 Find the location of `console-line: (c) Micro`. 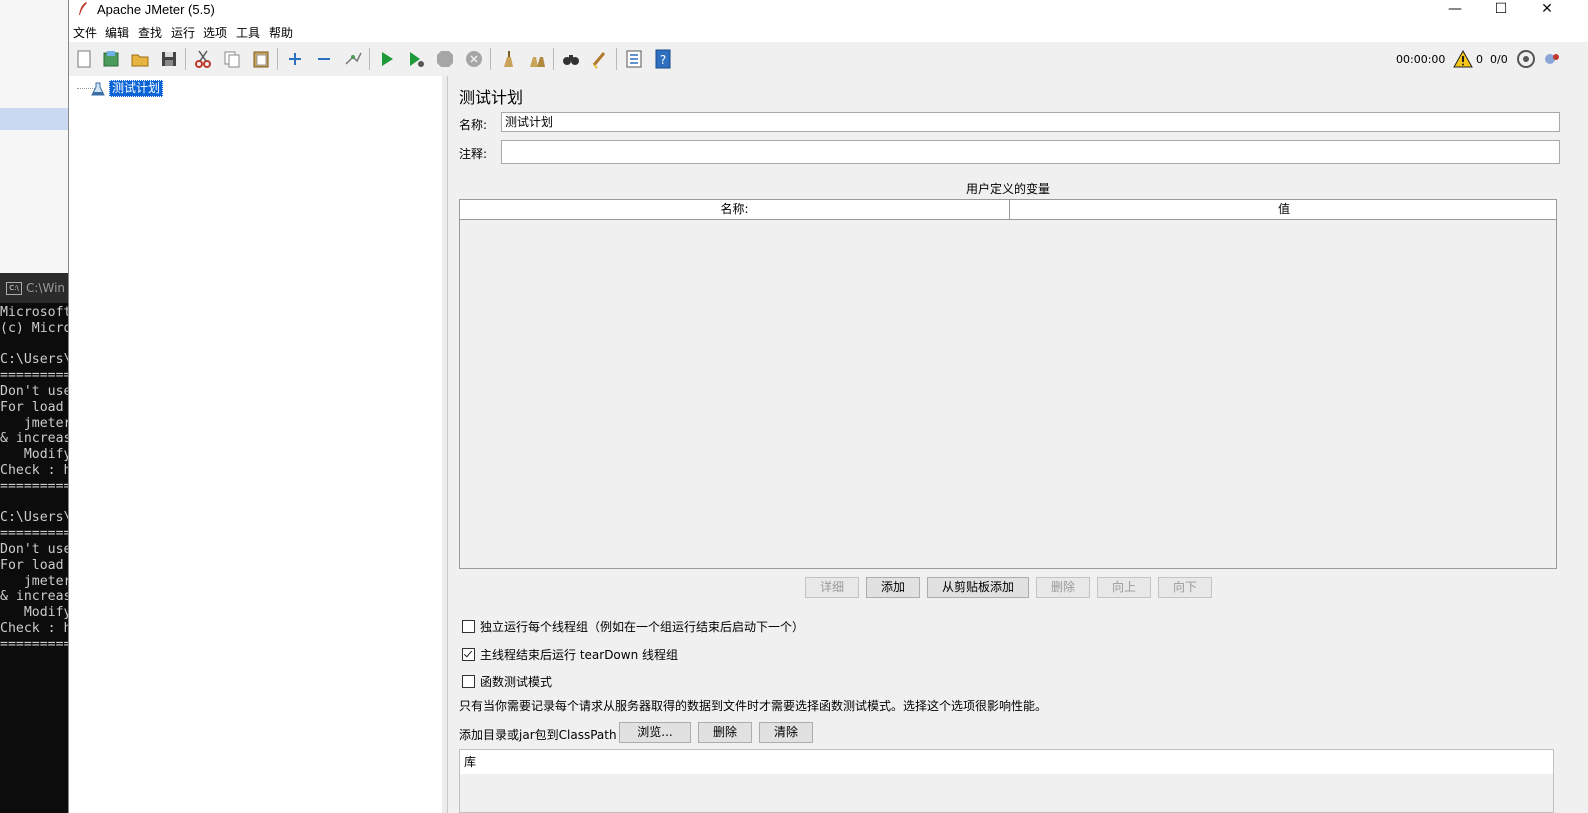

console-line: (c) Micro is located at coordinates (34, 328).